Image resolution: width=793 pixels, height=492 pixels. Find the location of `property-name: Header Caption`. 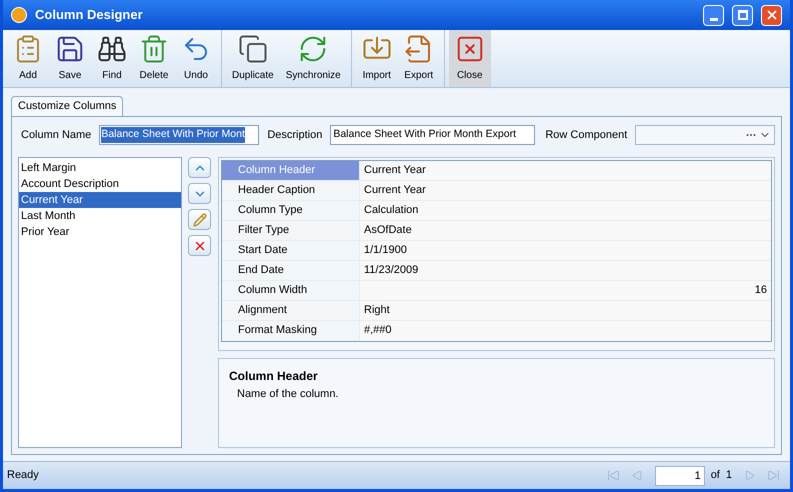

property-name: Header Caption is located at coordinates (291, 190).